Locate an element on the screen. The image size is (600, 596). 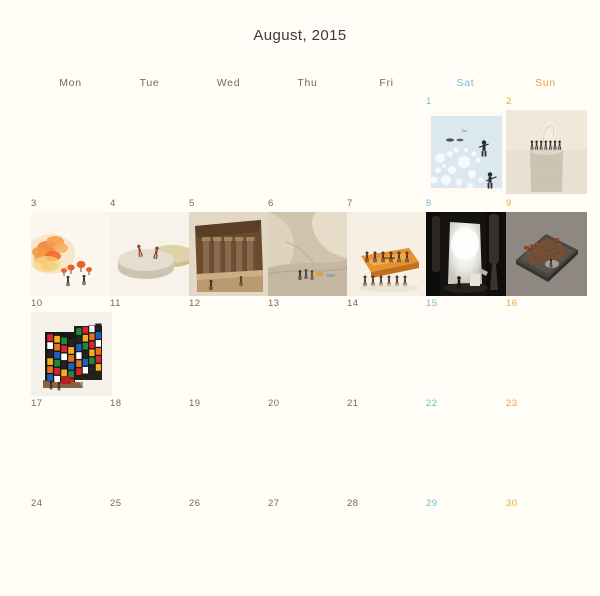
day-cell-3: 3 is located at coordinates (71, 247).